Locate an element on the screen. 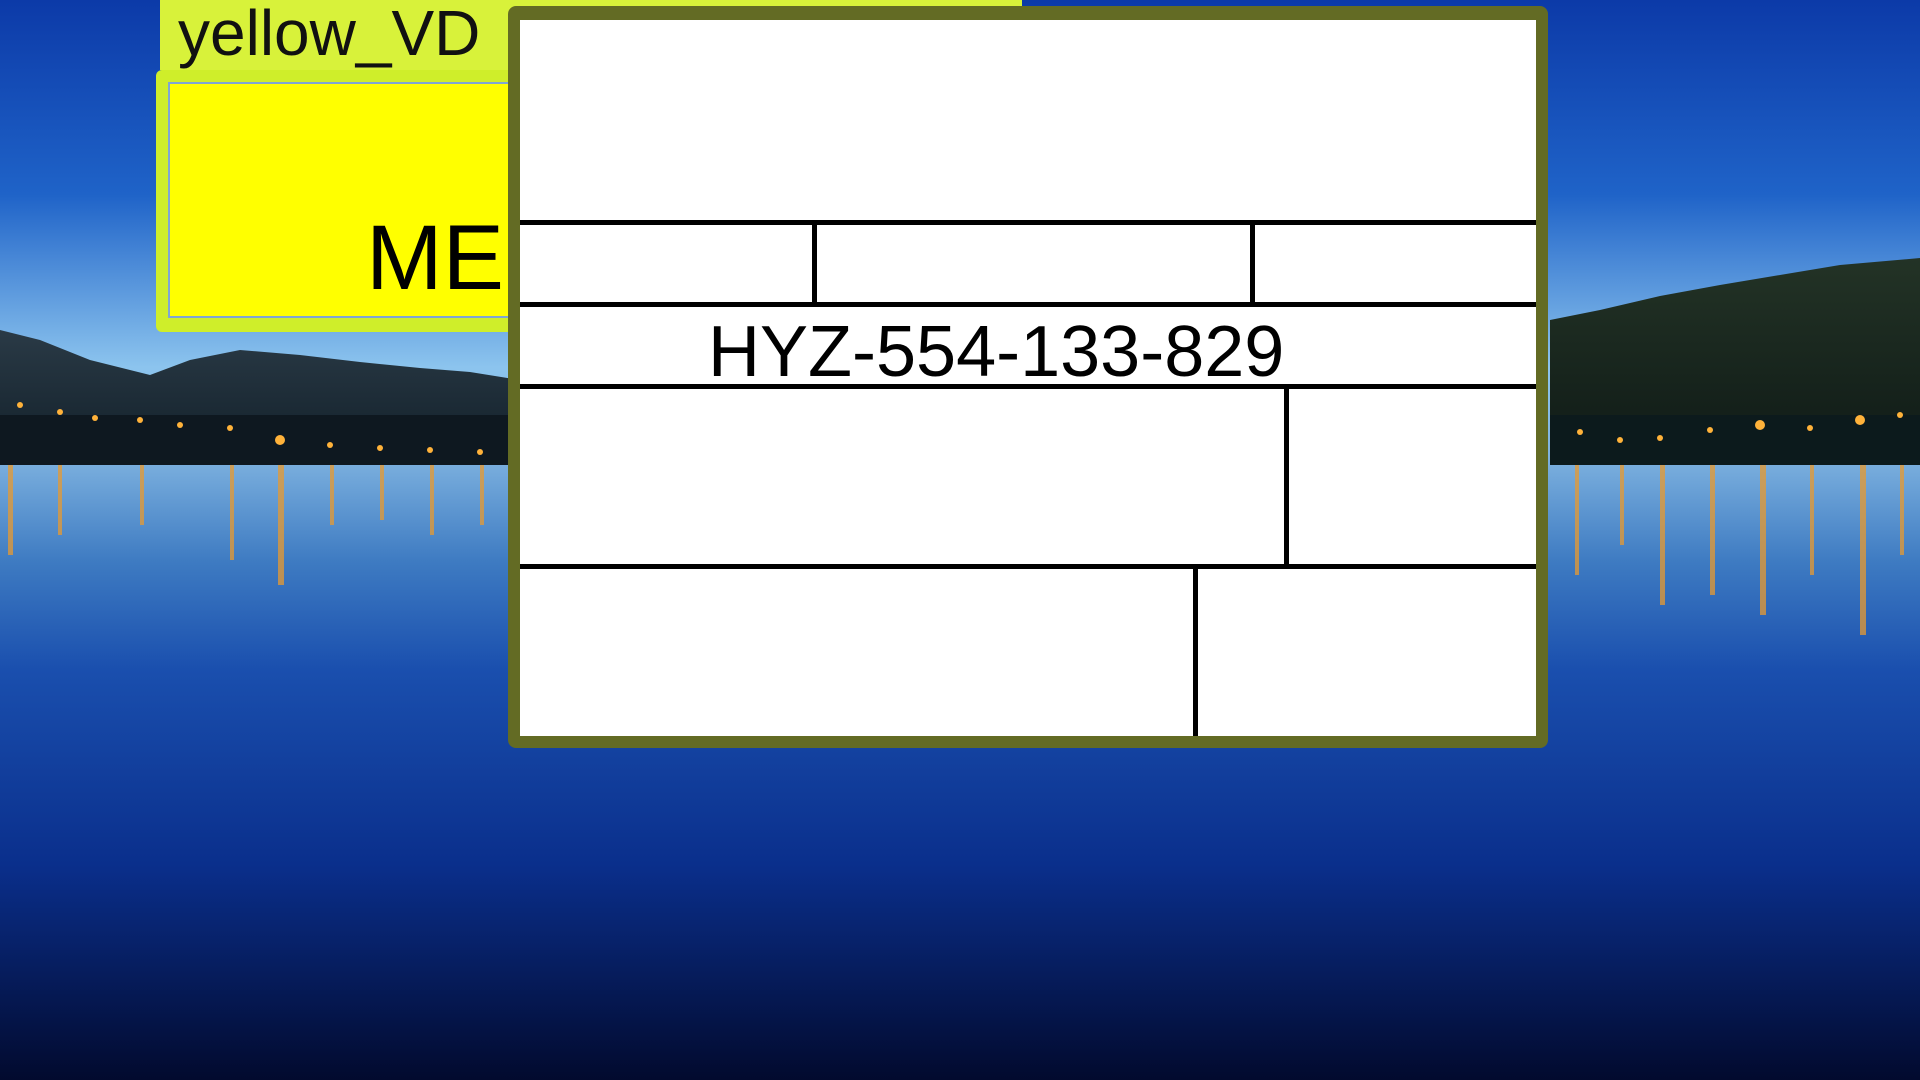  yellow-window-title: yellow_VD is located at coordinates (329, 34).